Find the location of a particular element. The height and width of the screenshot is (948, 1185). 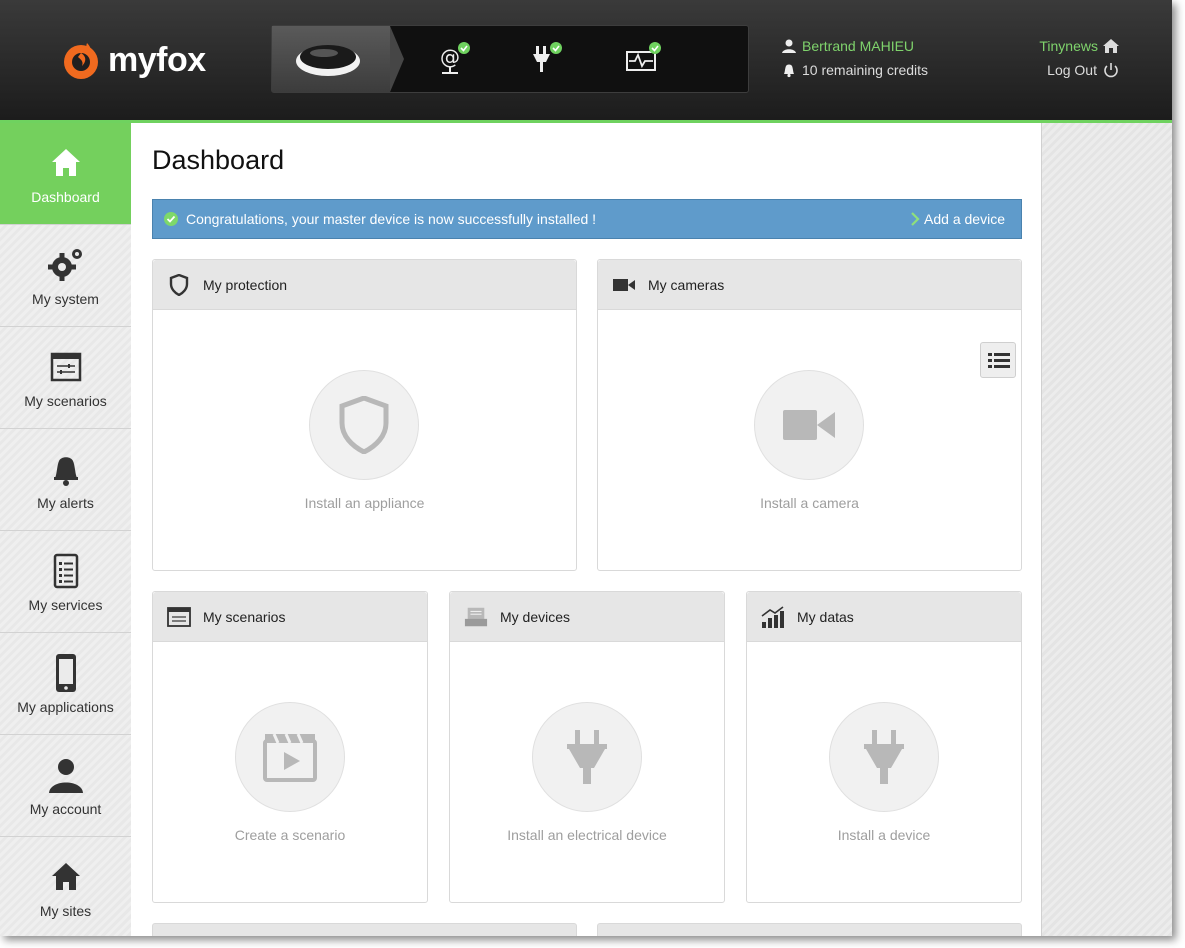

card-caption: Create a scenario is located at coordinates (290, 835).